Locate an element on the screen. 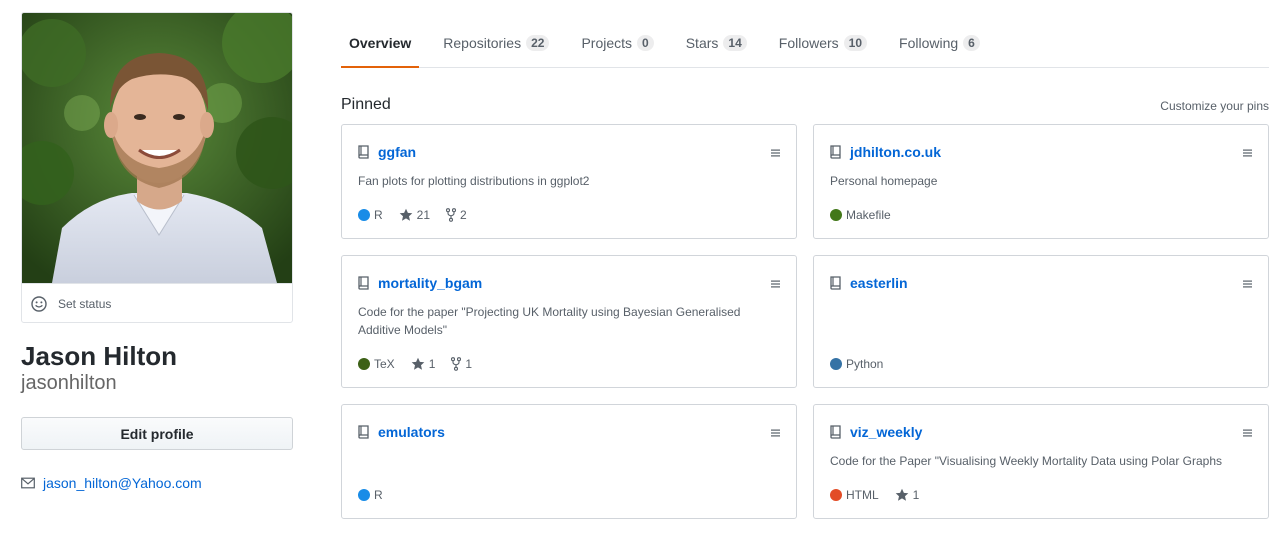 Image resolution: width=1285 pixels, height=537 pixels. repo-name-link: jdhilton.co.uk is located at coordinates (895, 152).